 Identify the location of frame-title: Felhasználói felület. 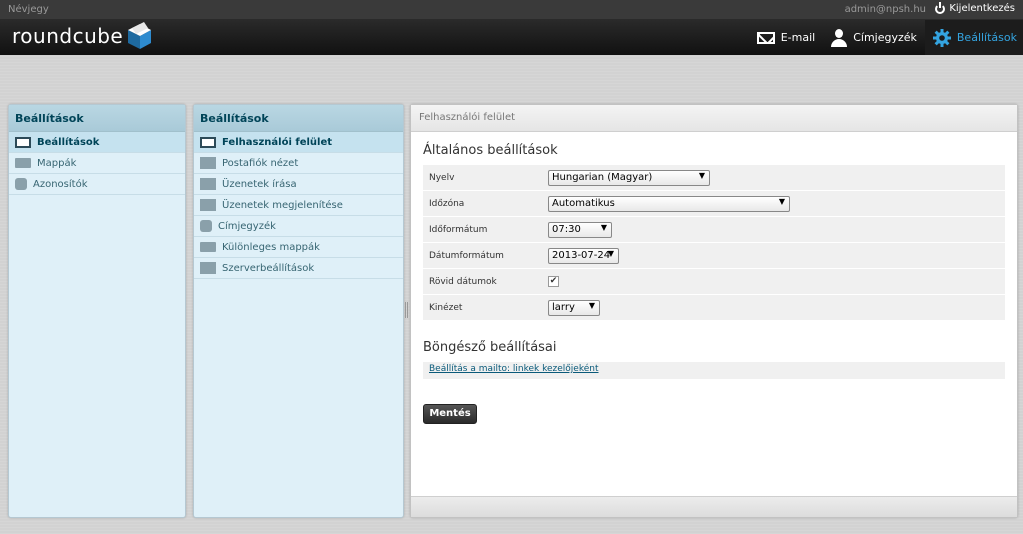
(714, 118).